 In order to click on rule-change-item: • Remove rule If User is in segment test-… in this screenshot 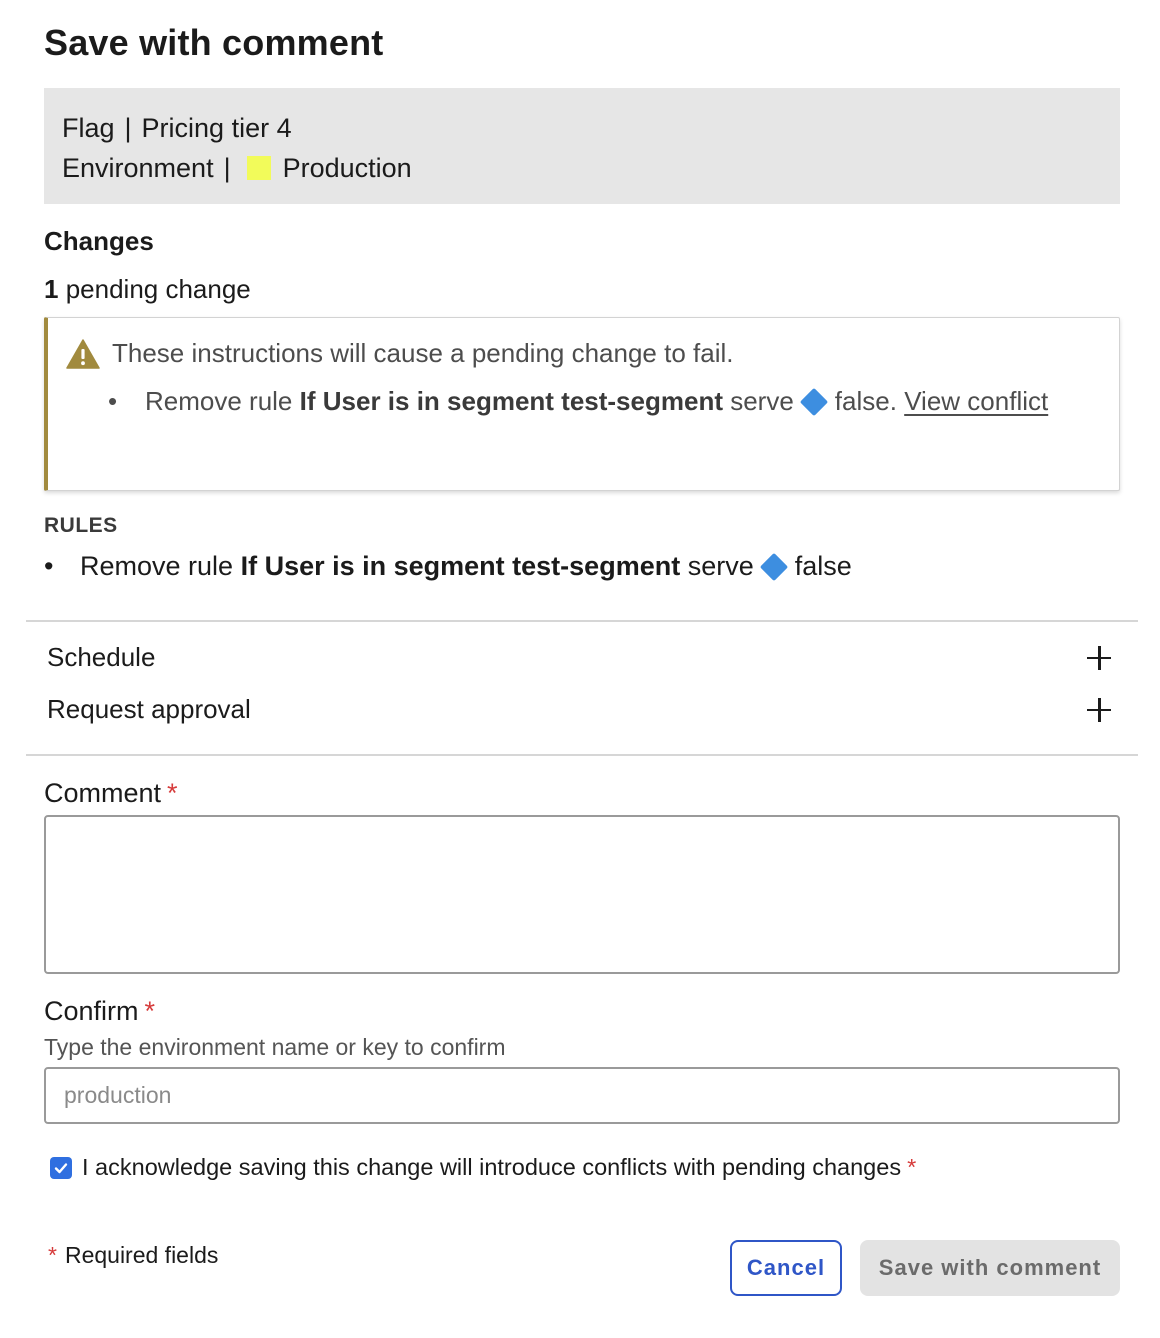, I will do `click(448, 566)`.